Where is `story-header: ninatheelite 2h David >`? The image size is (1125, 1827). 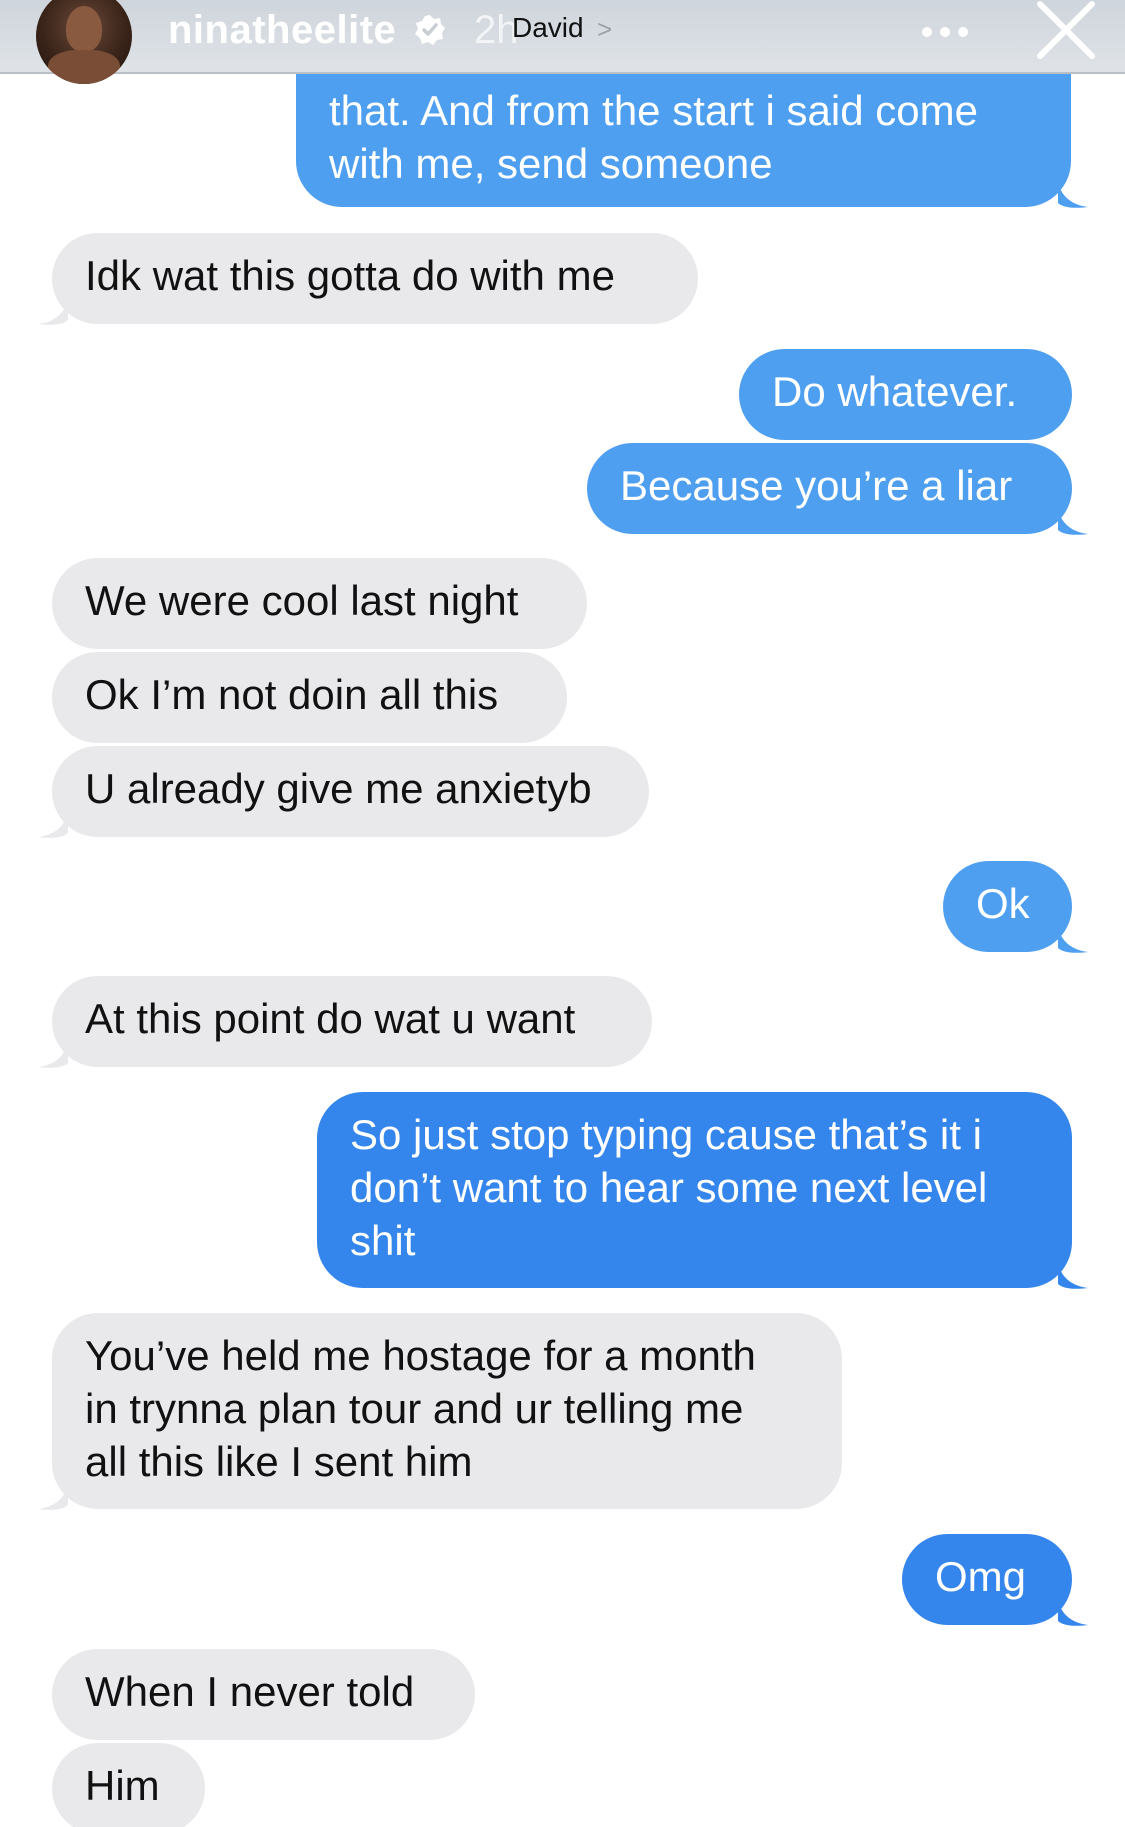 story-header: ninatheelite 2h David > is located at coordinates (562, 42).